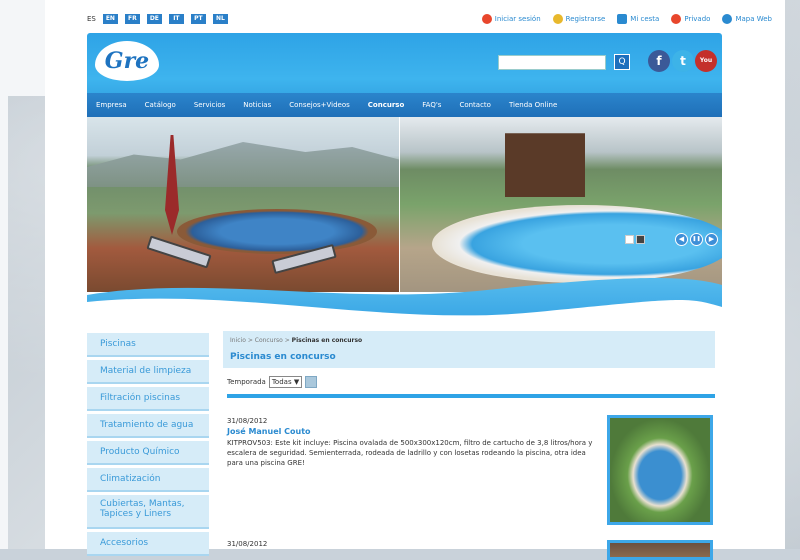 The width and height of the screenshot is (800, 560). Describe the element at coordinates (327, 340) in the screenshot. I see `crumb-current: Piscinas en concurso` at that location.